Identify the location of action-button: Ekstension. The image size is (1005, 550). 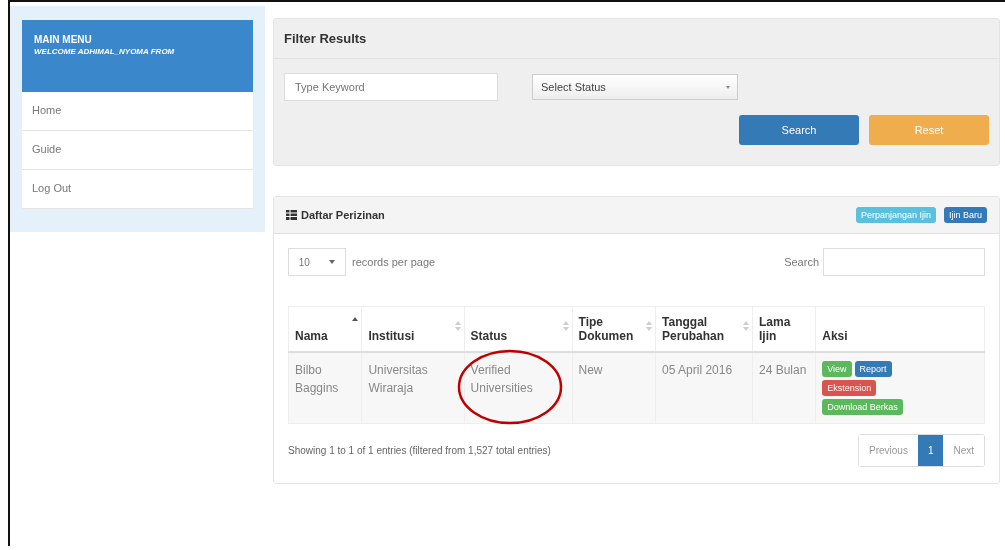
(849, 388).